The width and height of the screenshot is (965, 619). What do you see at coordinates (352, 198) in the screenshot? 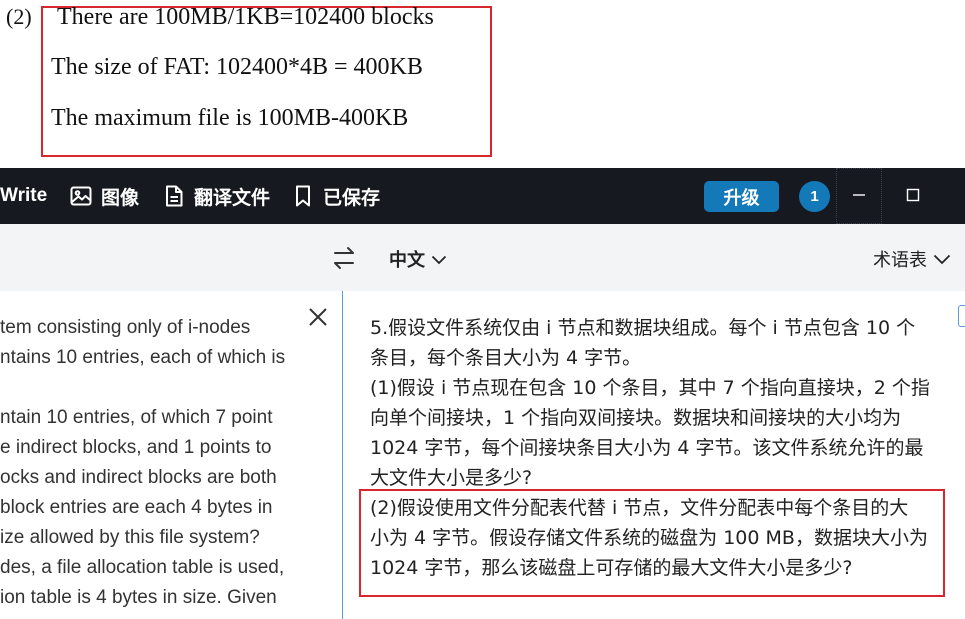
I see `saved-label: 已保存` at bounding box center [352, 198].